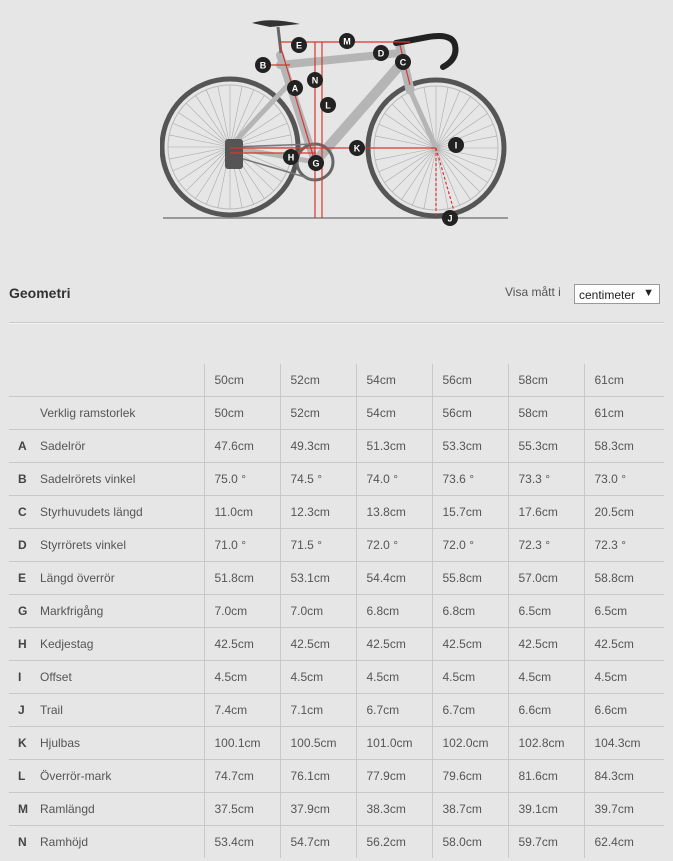 This screenshot has width=673, height=861. What do you see at coordinates (393, 545) in the screenshot?
I see `row-value: 72.0 °` at bounding box center [393, 545].